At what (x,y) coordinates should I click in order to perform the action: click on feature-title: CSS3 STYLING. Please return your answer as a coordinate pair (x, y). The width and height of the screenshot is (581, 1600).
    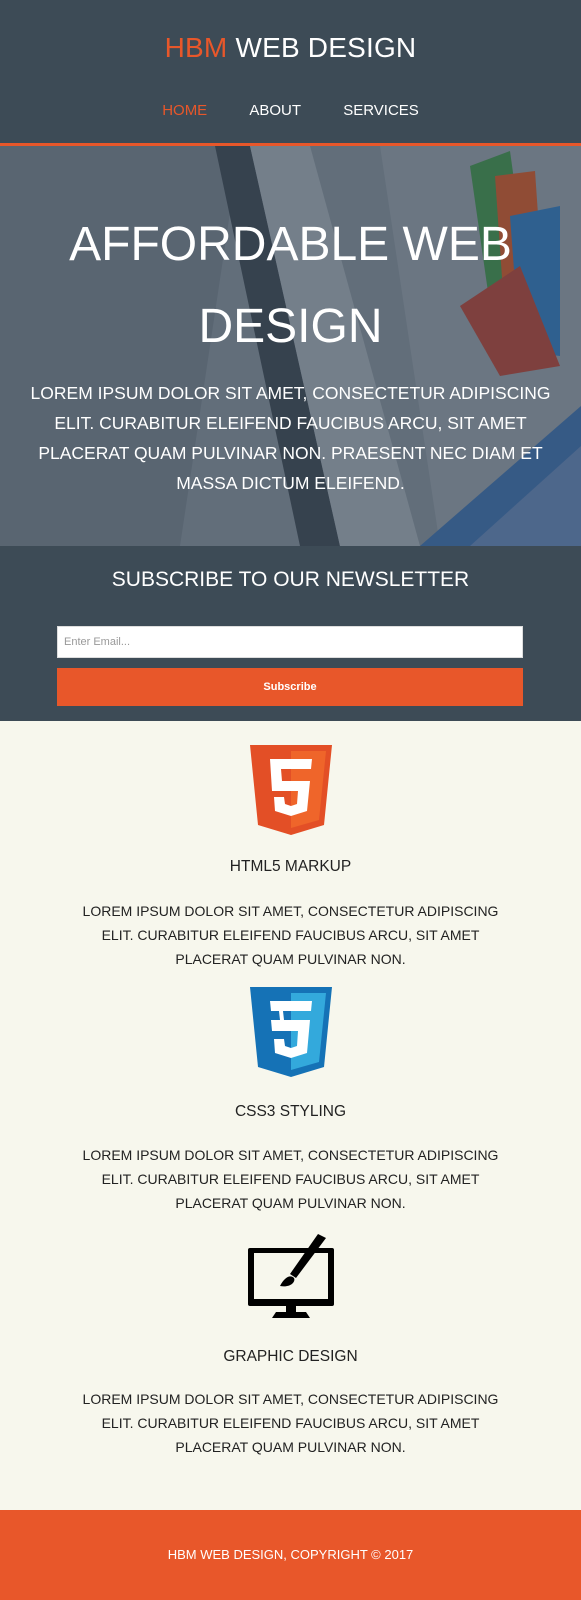
    Looking at the image, I should click on (290, 1111).